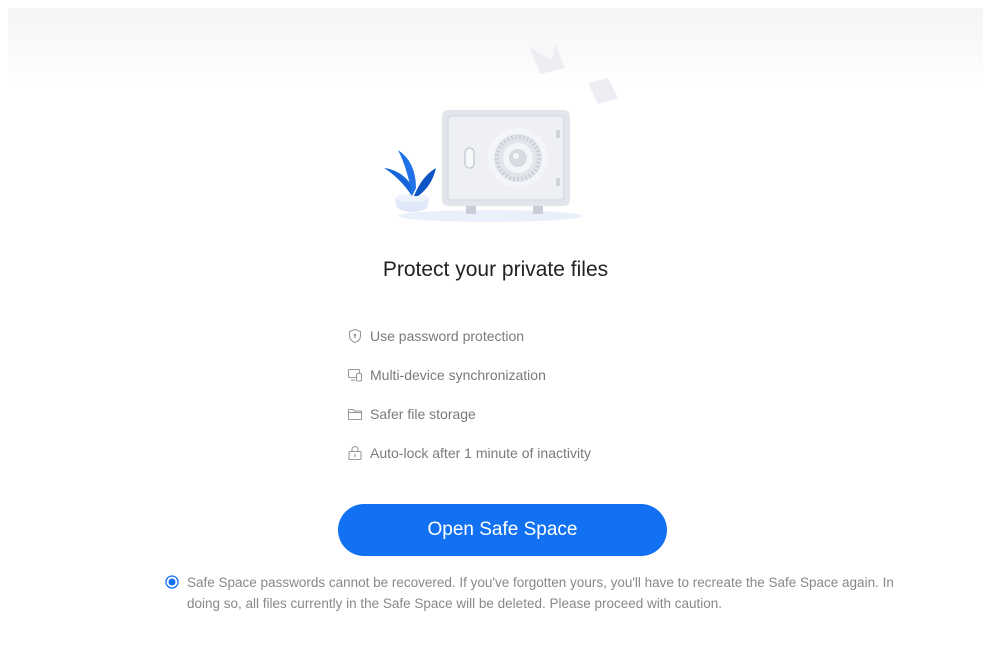  I want to click on feature-label: Multi-device synchronization, so click(458, 374).